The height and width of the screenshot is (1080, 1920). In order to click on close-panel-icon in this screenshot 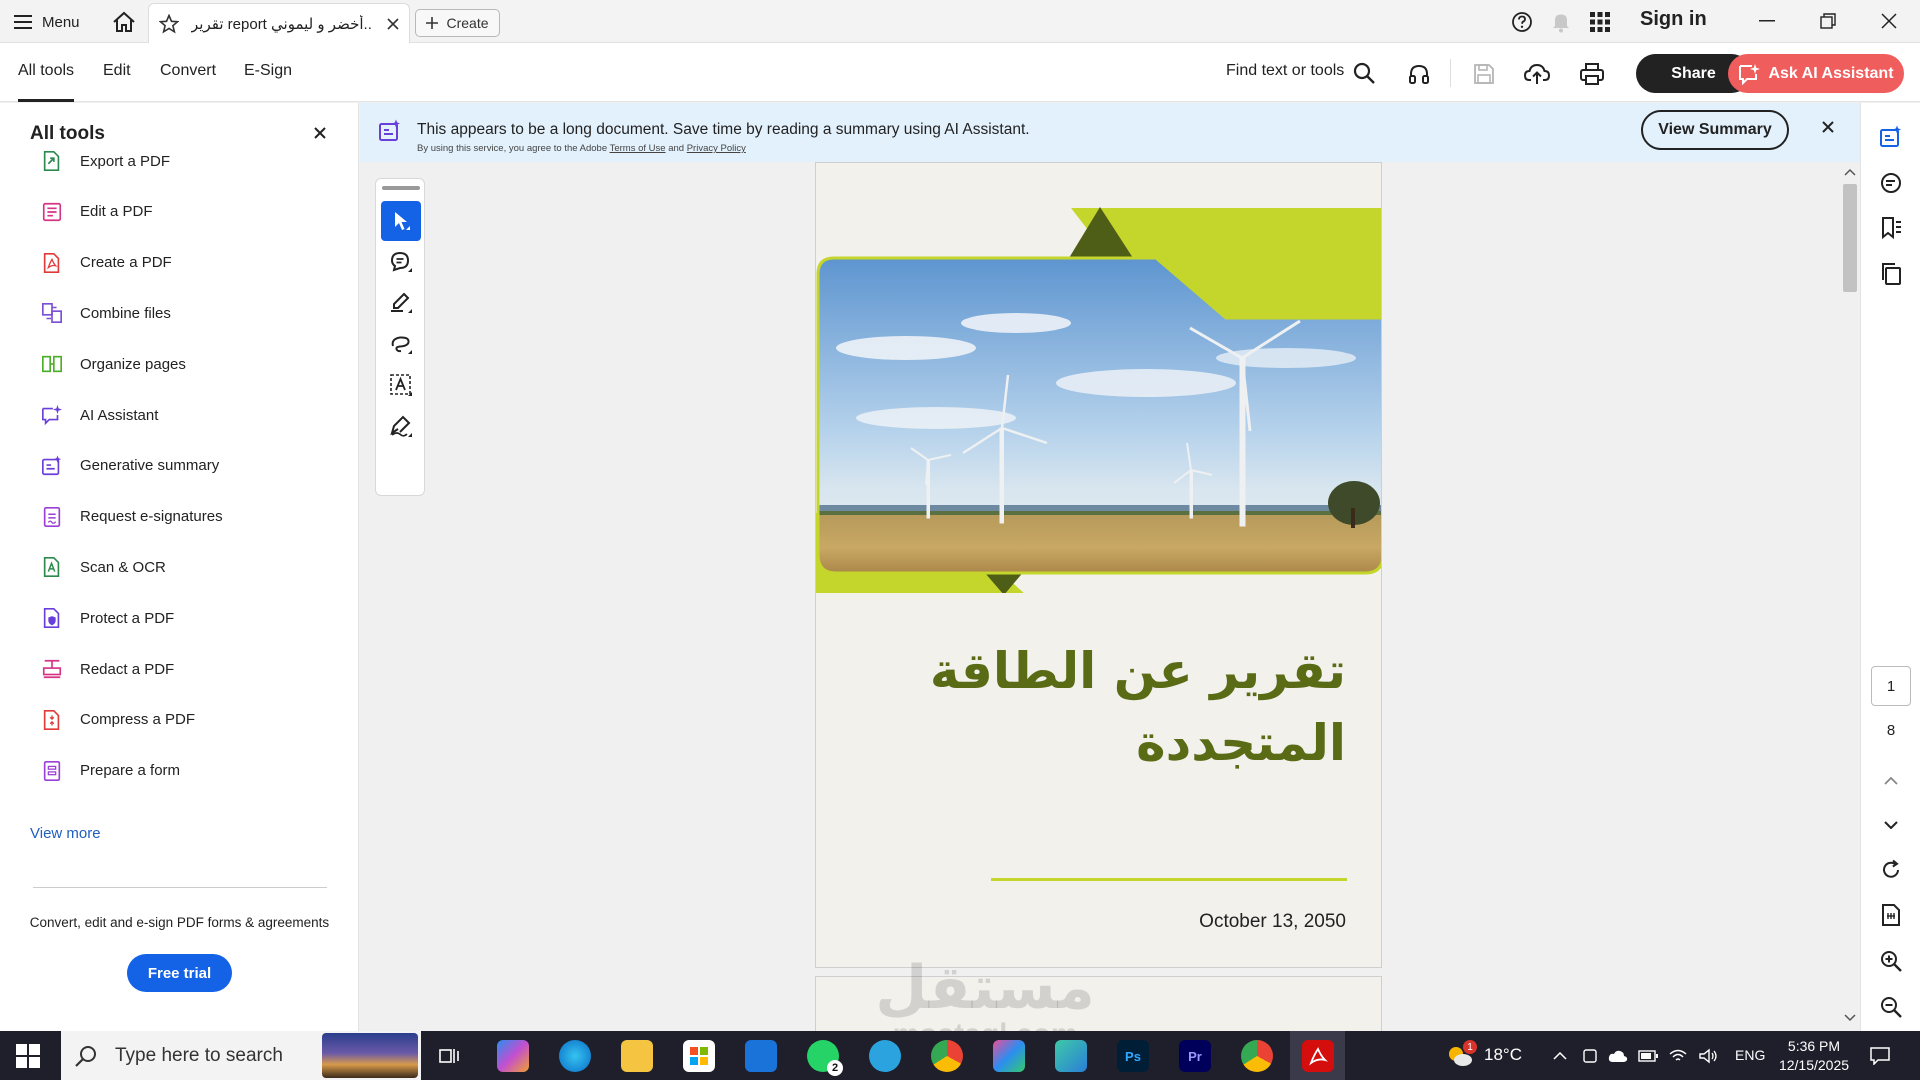, I will do `click(320, 133)`.